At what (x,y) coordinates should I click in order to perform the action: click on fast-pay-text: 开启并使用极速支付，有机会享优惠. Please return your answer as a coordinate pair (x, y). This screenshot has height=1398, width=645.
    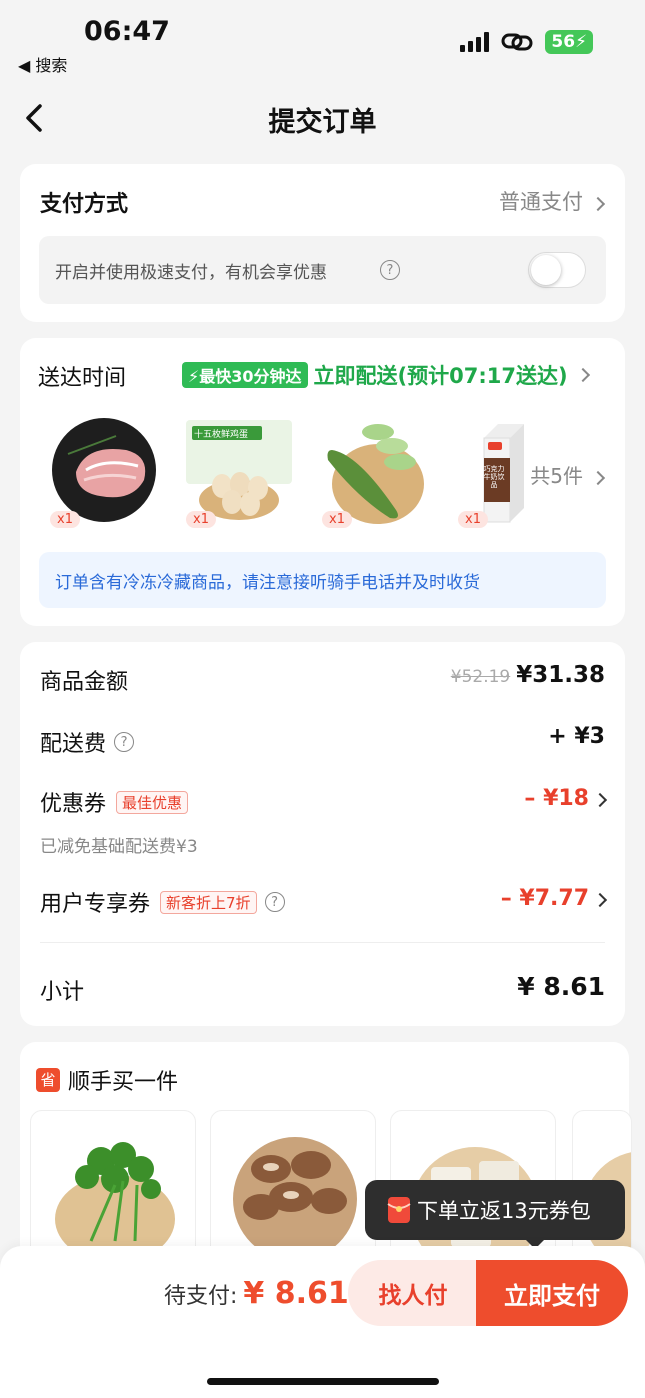
    Looking at the image, I should click on (191, 273).